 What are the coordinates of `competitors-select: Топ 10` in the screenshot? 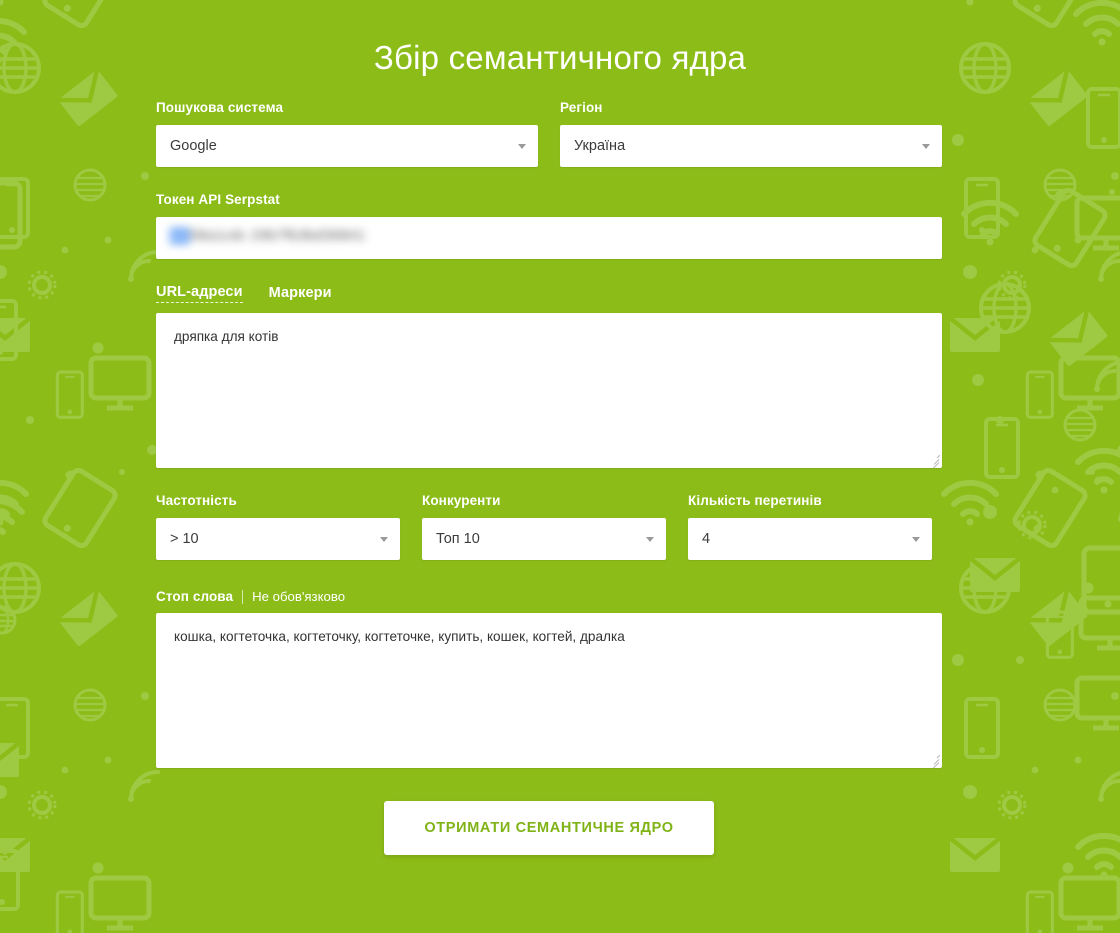 It's located at (544, 539).